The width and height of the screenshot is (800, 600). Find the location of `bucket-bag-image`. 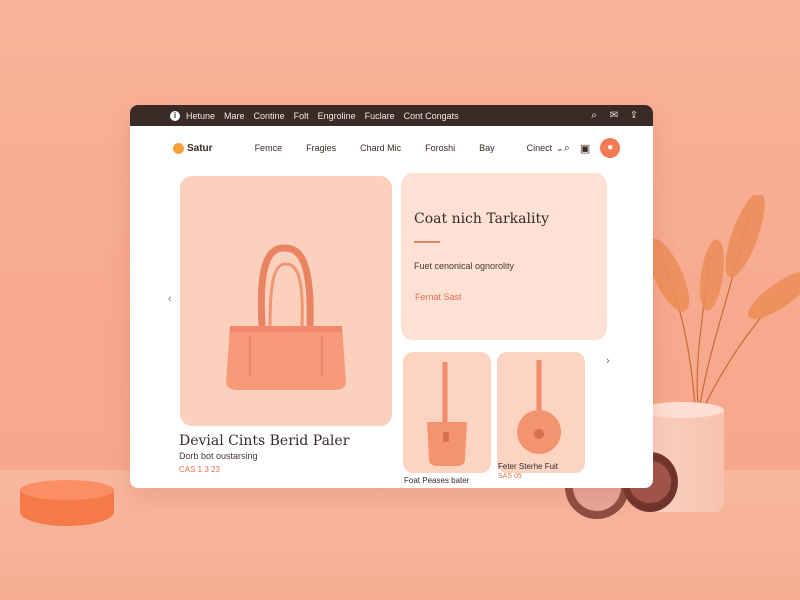

bucket-bag-image is located at coordinates (447, 414).